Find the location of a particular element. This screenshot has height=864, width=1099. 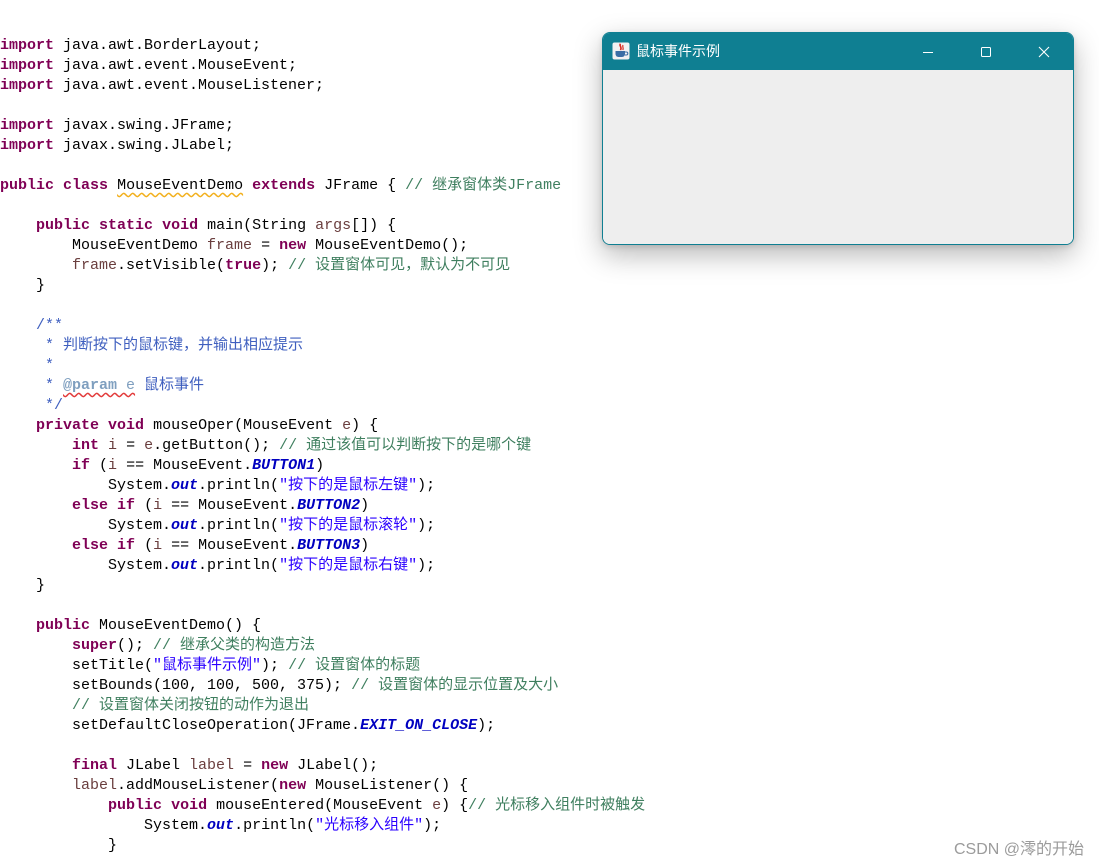

code-text: []) { is located at coordinates (374, 225).